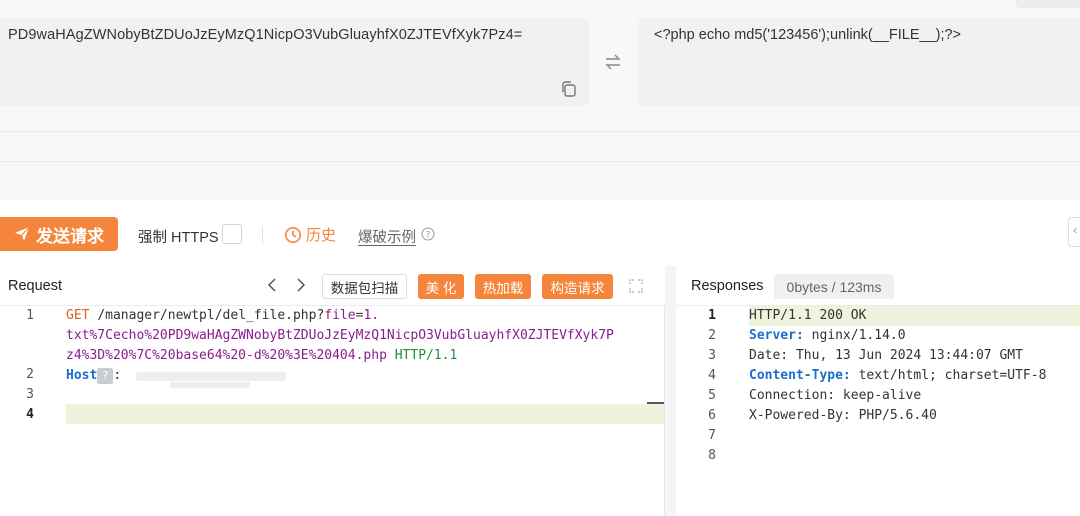 The width and height of the screenshot is (1080, 516). What do you see at coordinates (577, 286) in the screenshot?
I see `build-request-button: 构造请求` at bounding box center [577, 286].